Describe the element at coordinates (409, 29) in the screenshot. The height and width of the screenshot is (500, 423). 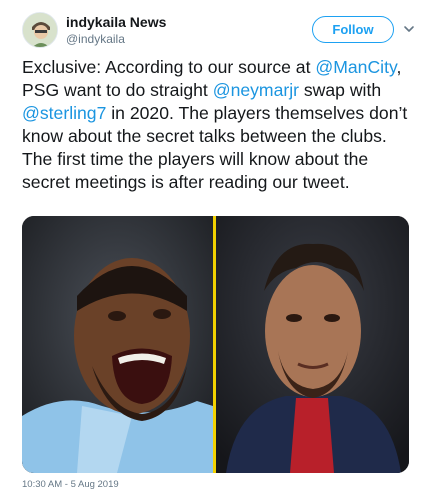
I see `chevron-down-icon` at that location.